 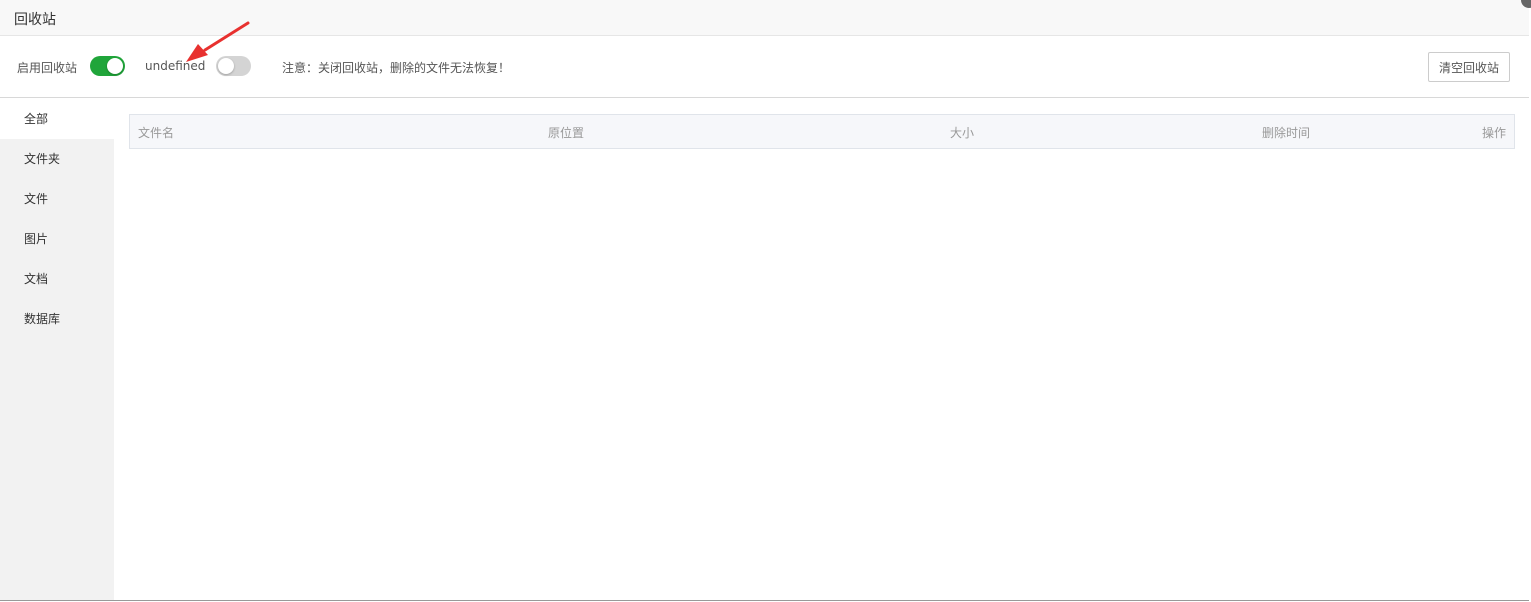 What do you see at coordinates (396, 68) in the screenshot?
I see `warning-notice: 注意：关闭回收站，删除的文件无法恢复！` at bounding box center [396, 68].